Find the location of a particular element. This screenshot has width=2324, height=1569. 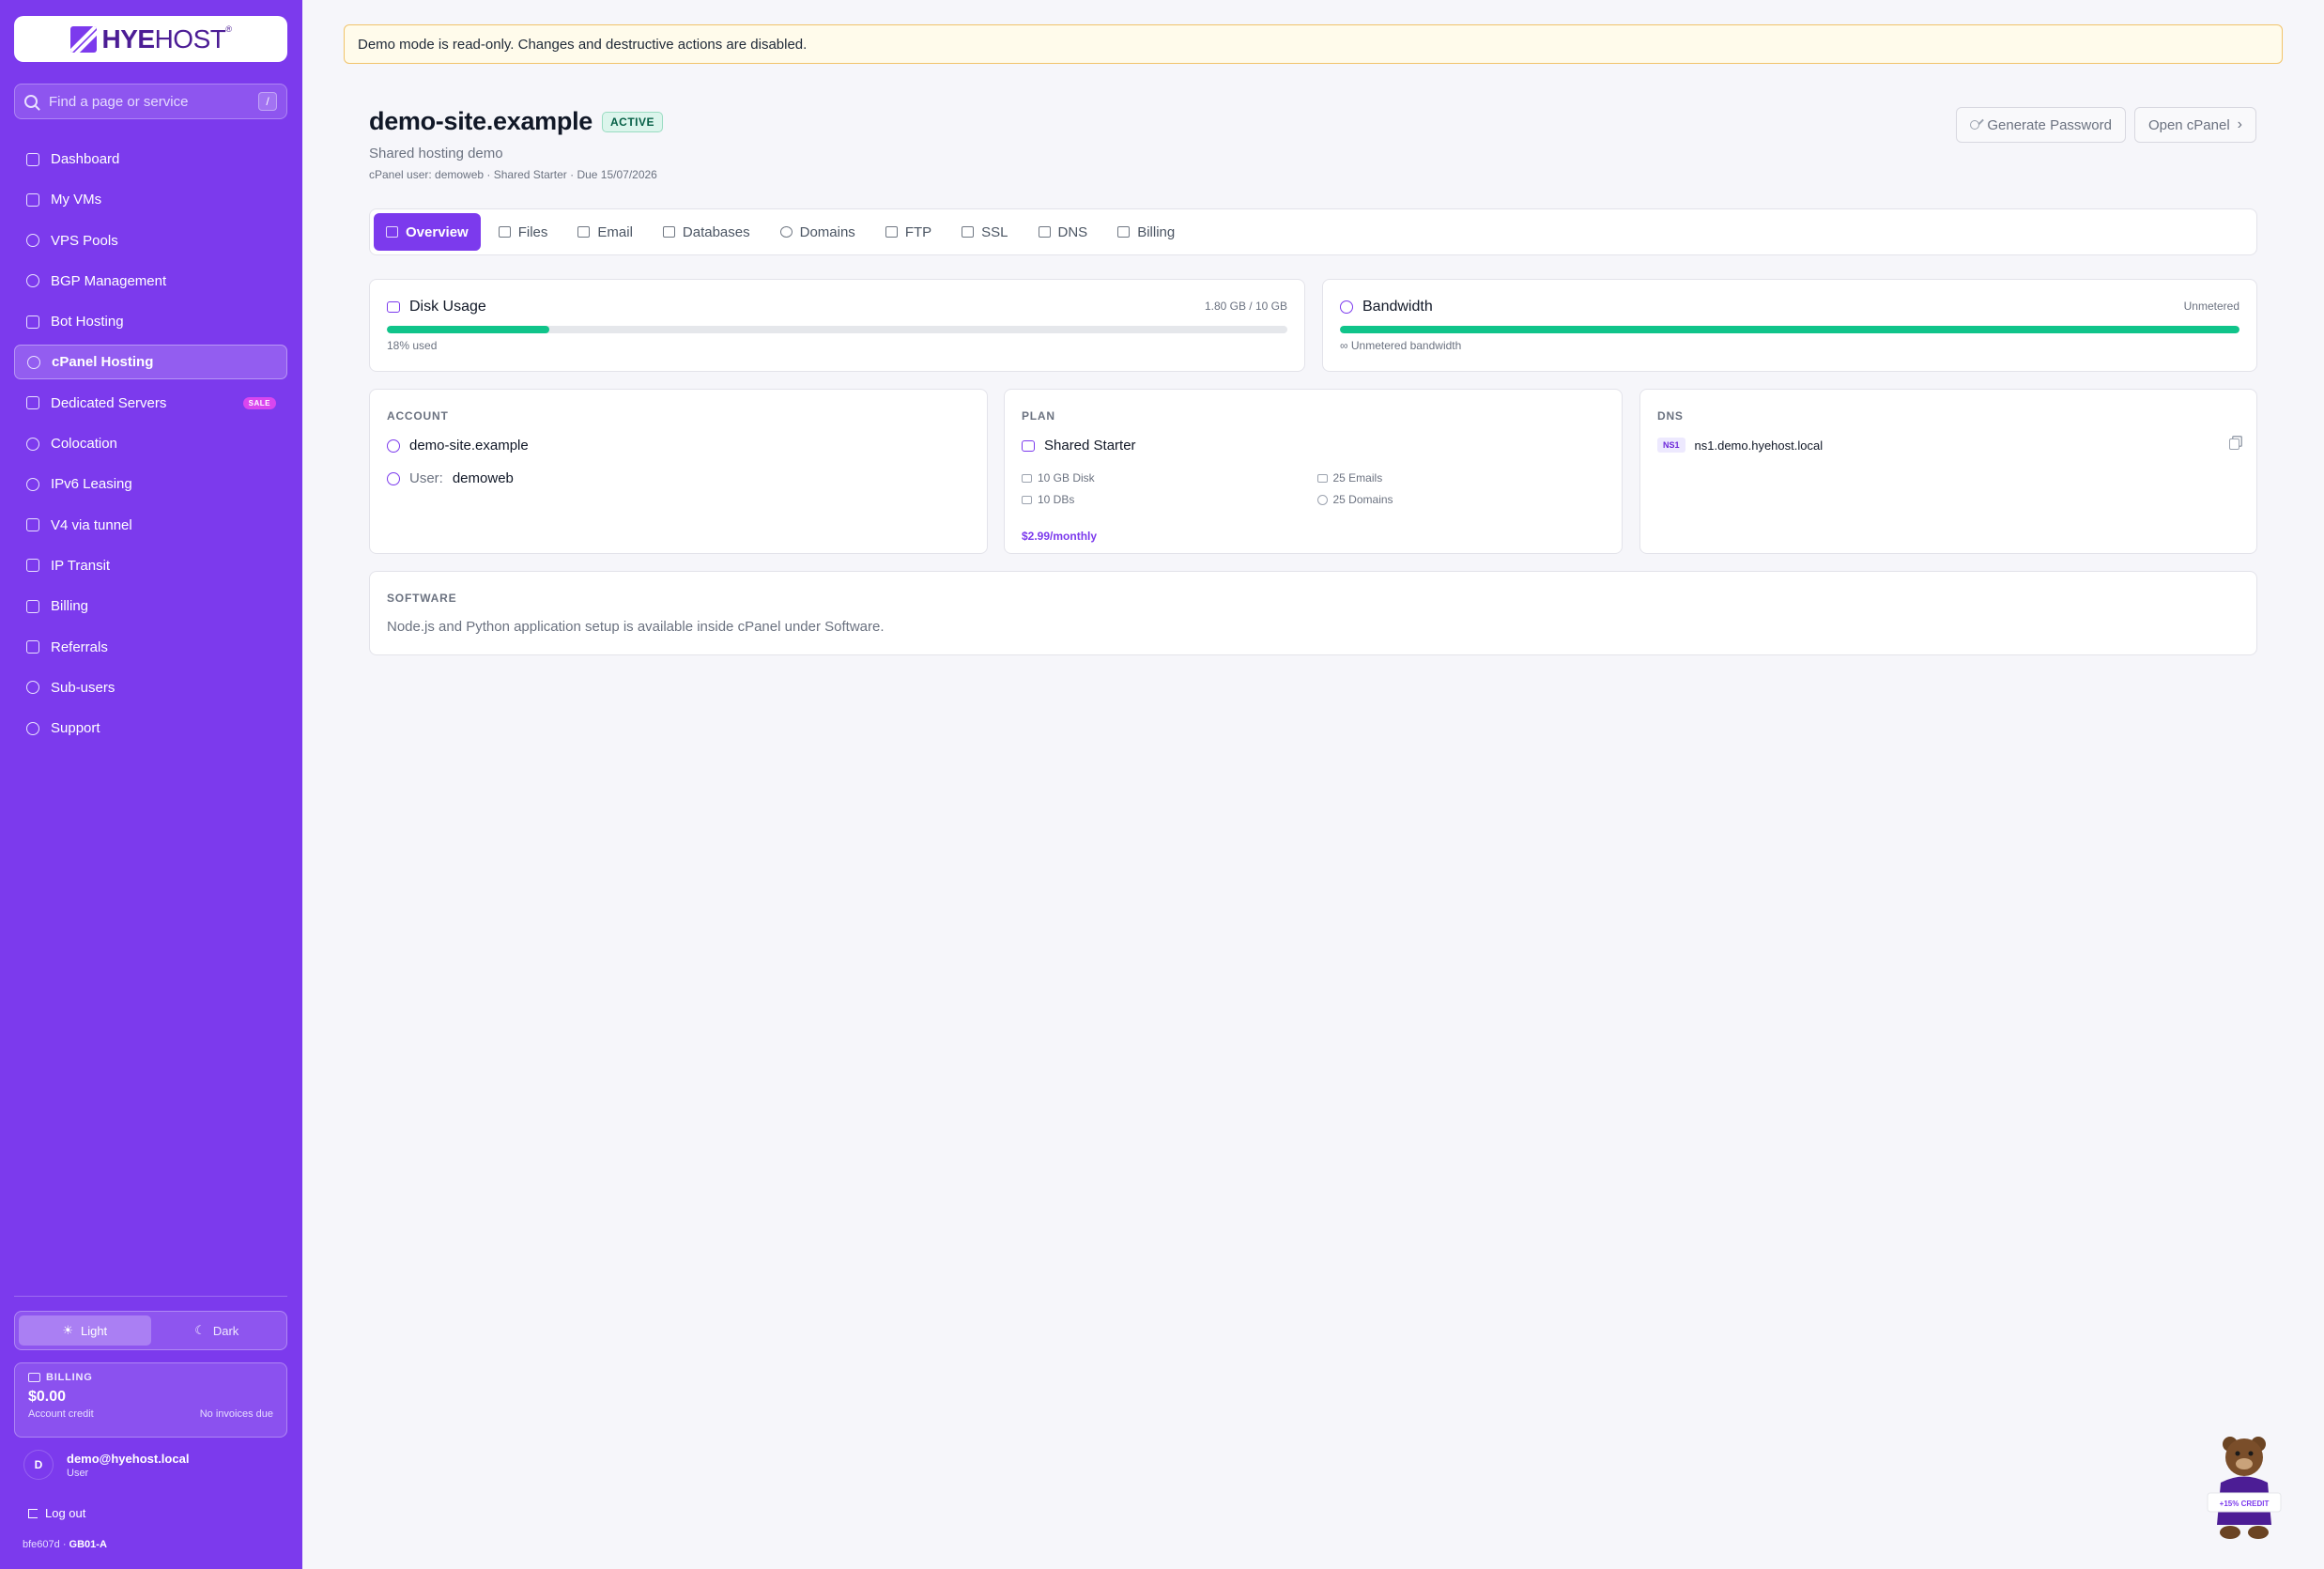

copy-icon is located at coordinates (2234, 444).